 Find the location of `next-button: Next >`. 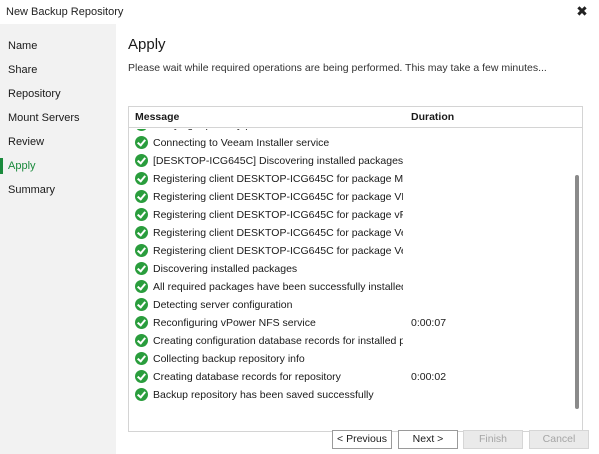

next-button: Next > is located at coordinates (428, 439).